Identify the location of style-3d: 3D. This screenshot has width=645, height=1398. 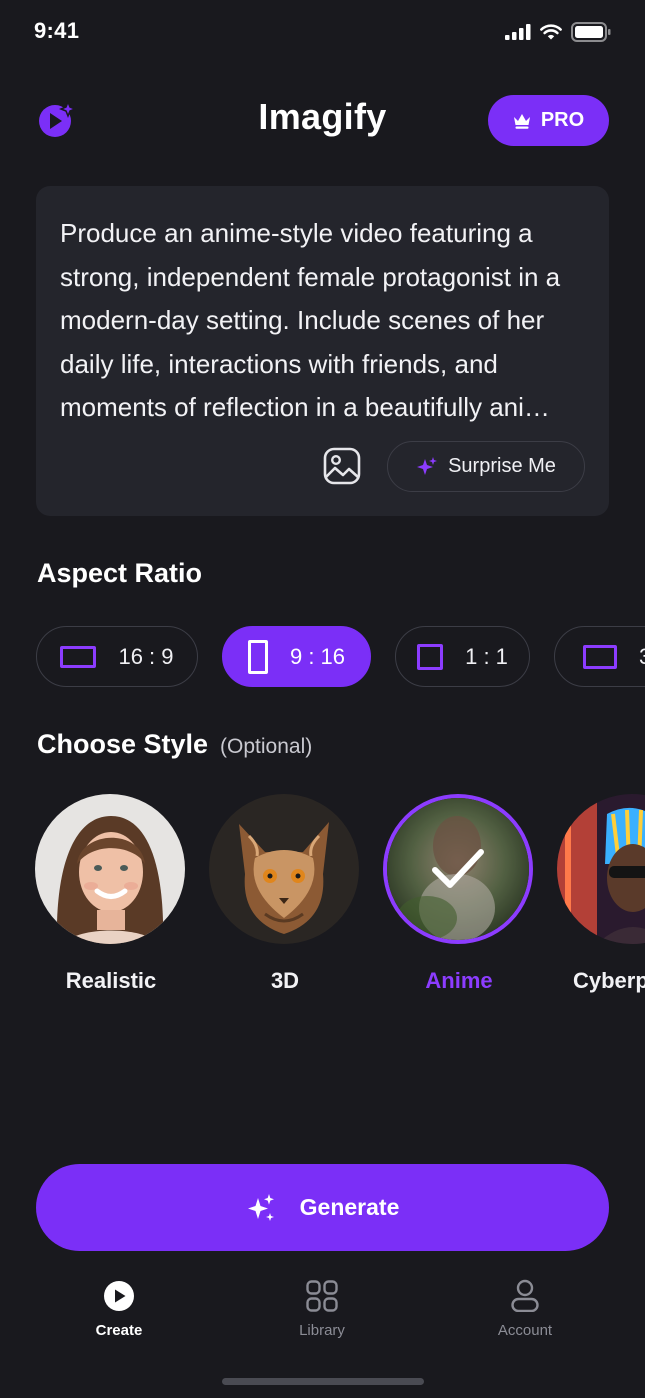
(285, 894).